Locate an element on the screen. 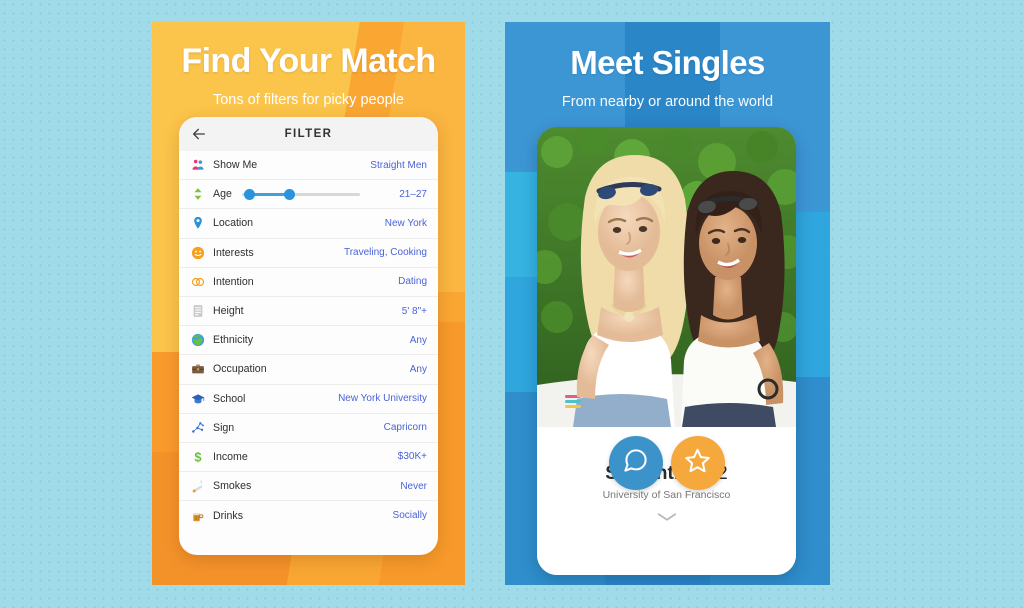 The height and width of the screenshot is (608, 1024). filter-value: New York University is located at coordinates (382, 399).